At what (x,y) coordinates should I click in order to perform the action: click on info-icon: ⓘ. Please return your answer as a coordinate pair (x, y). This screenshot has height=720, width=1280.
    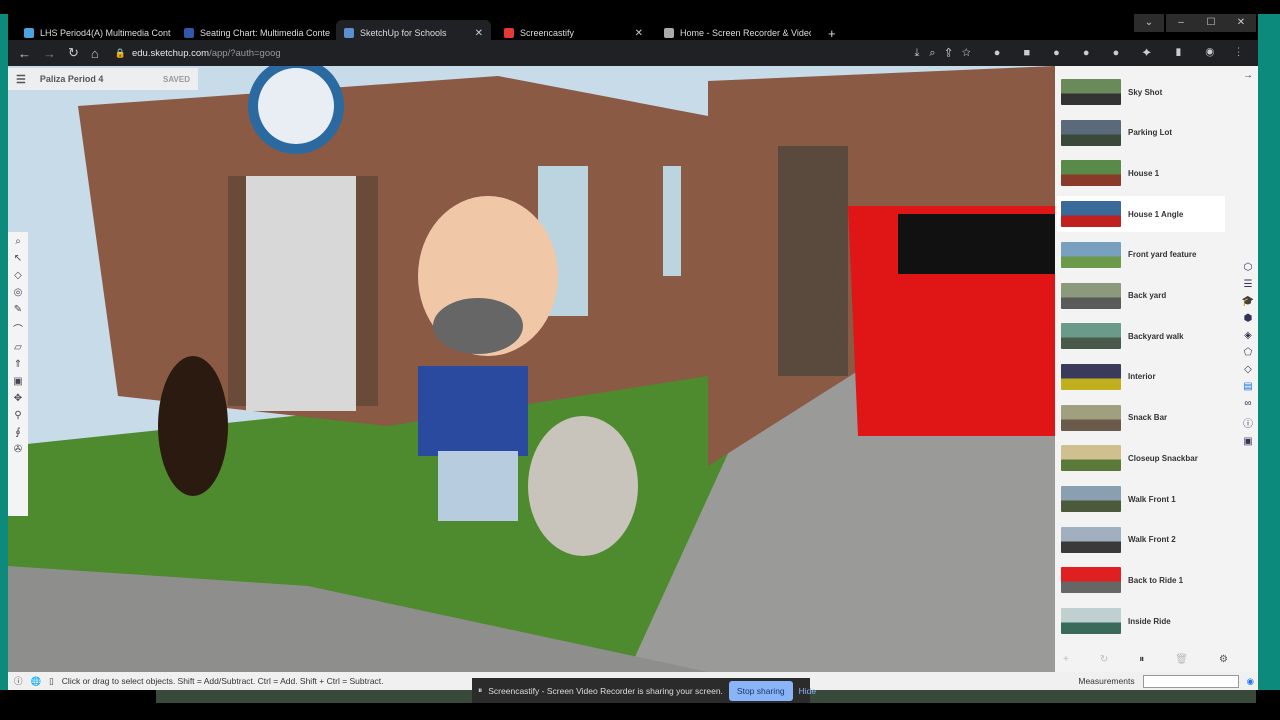
    Looking at the image, I should click on (1248, 422).